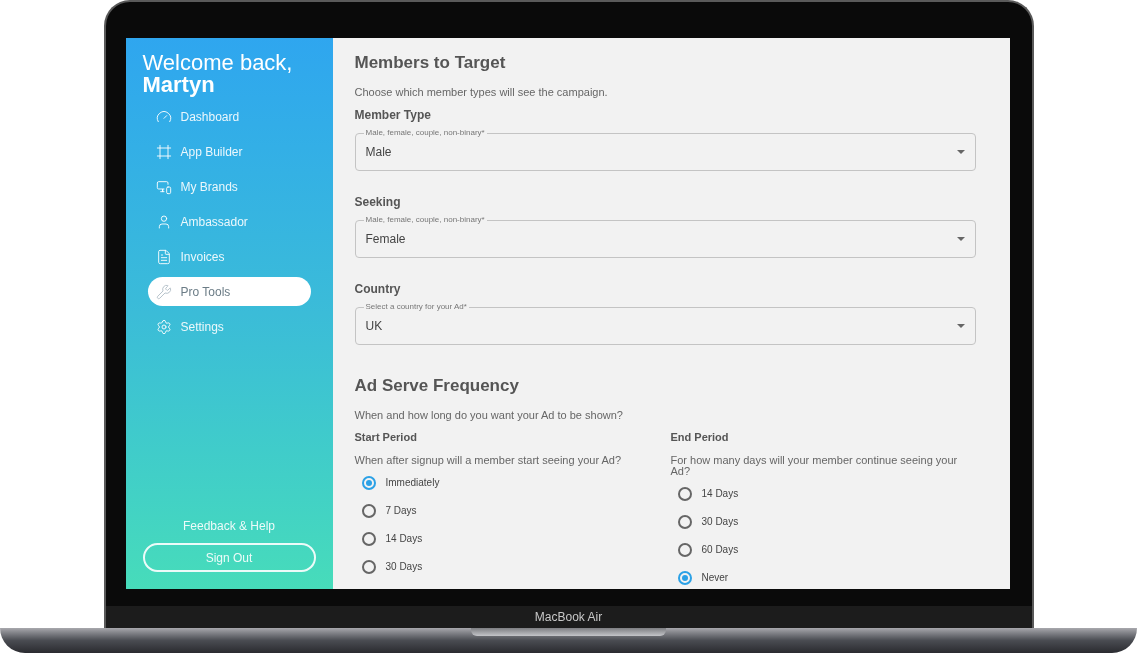 This screenshot has width=1137, height=653. Describe the element at coordinates (700, 437) in the screenshot. I see `group-label: End Period` at that location.